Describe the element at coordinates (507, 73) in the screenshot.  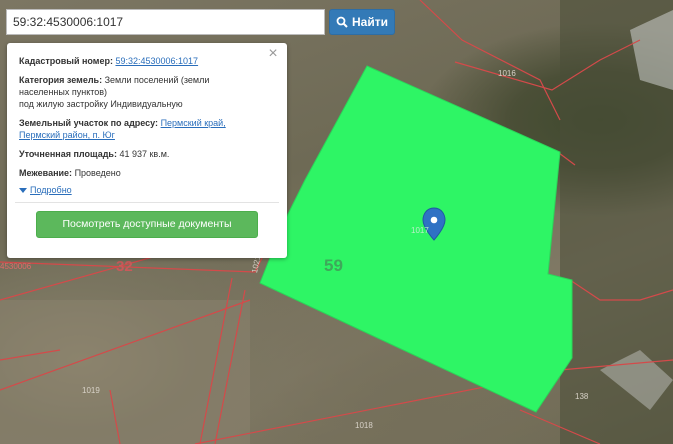
I see `parcel-number-label: 1016` at that location.